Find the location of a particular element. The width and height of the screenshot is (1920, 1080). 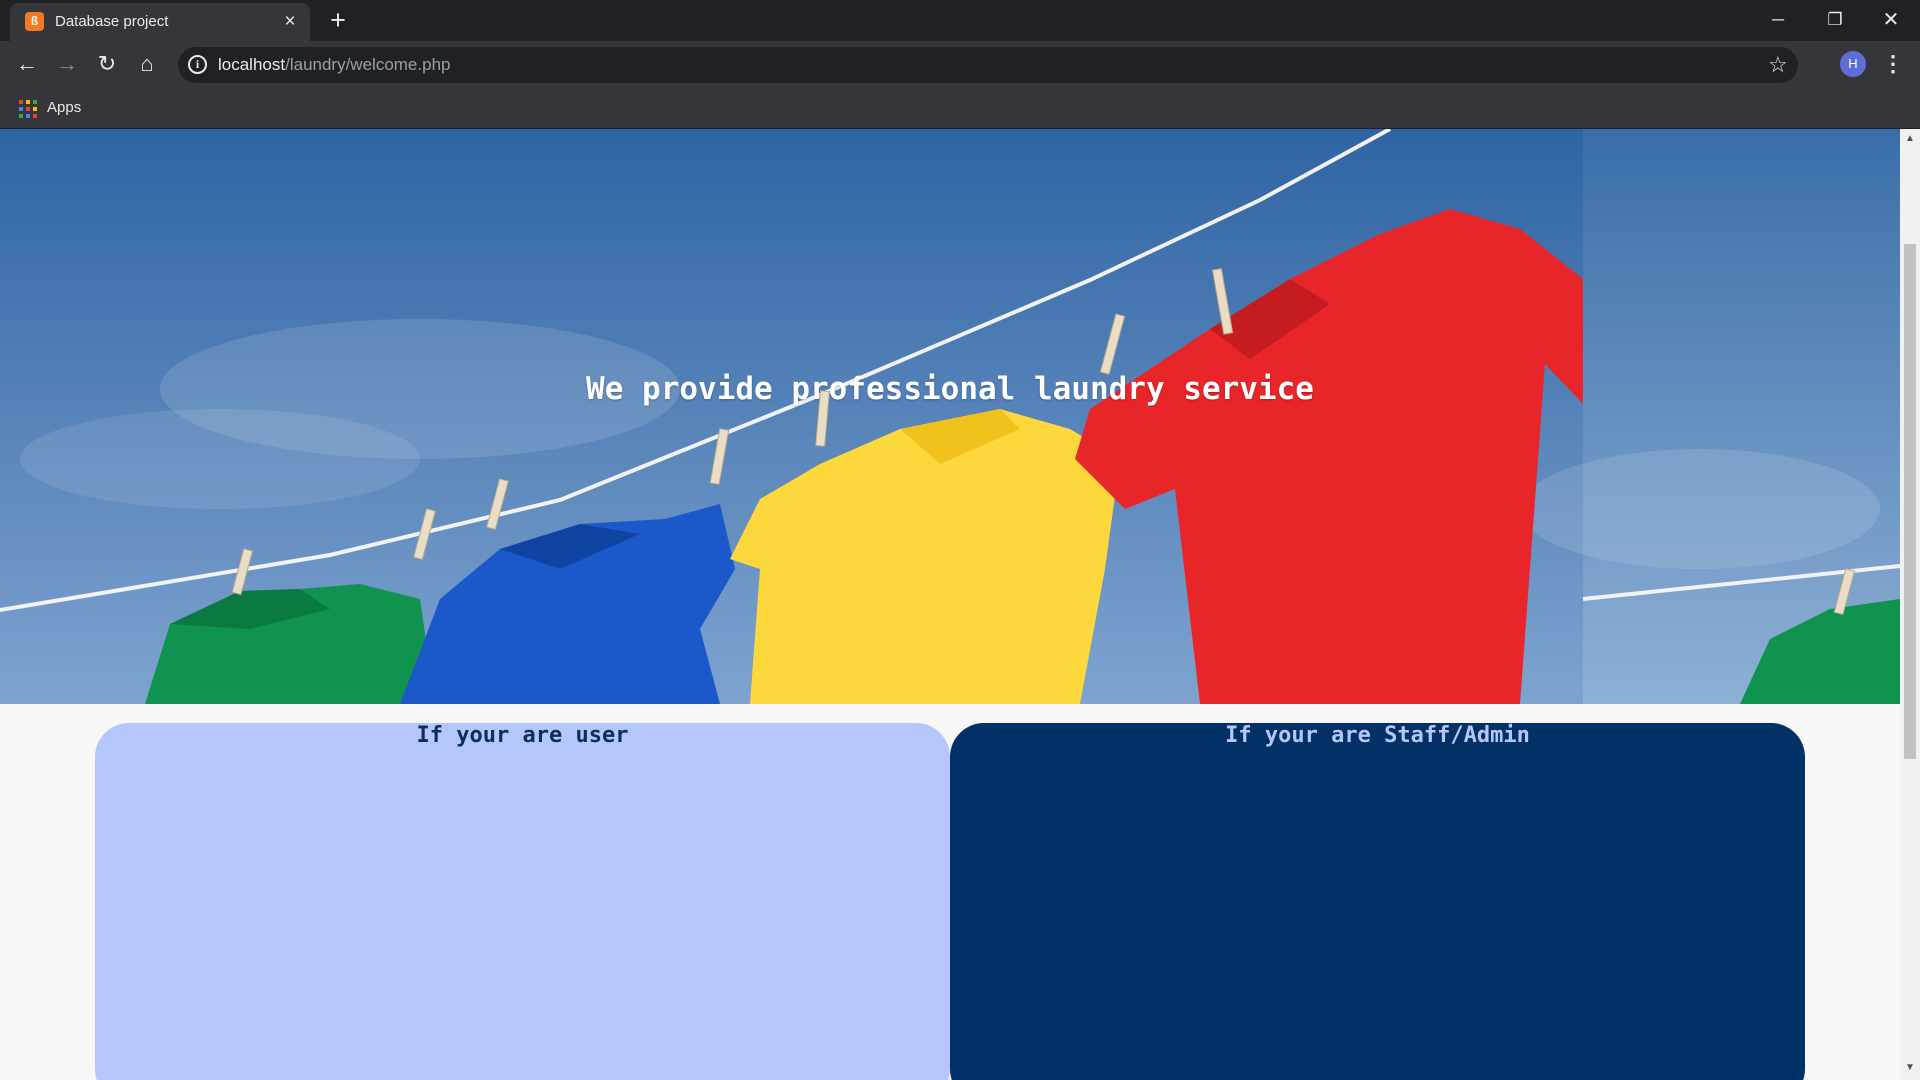

staff-admin-login-card: If your are Staff/Admin is located at coordinates (1377, 901).